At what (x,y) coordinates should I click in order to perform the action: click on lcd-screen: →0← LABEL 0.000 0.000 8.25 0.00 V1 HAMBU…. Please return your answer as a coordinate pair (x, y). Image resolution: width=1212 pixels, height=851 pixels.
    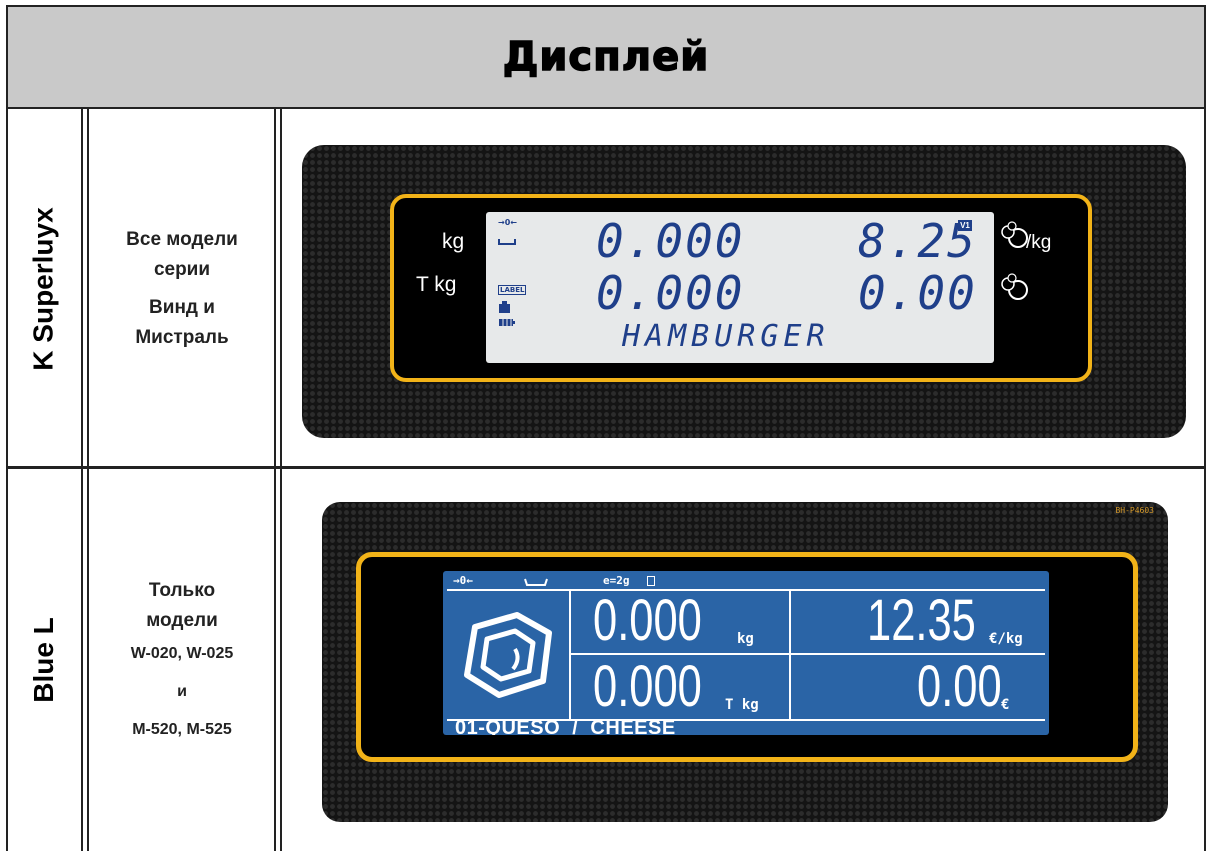
    Looking at the image, I should click on (740, 287).